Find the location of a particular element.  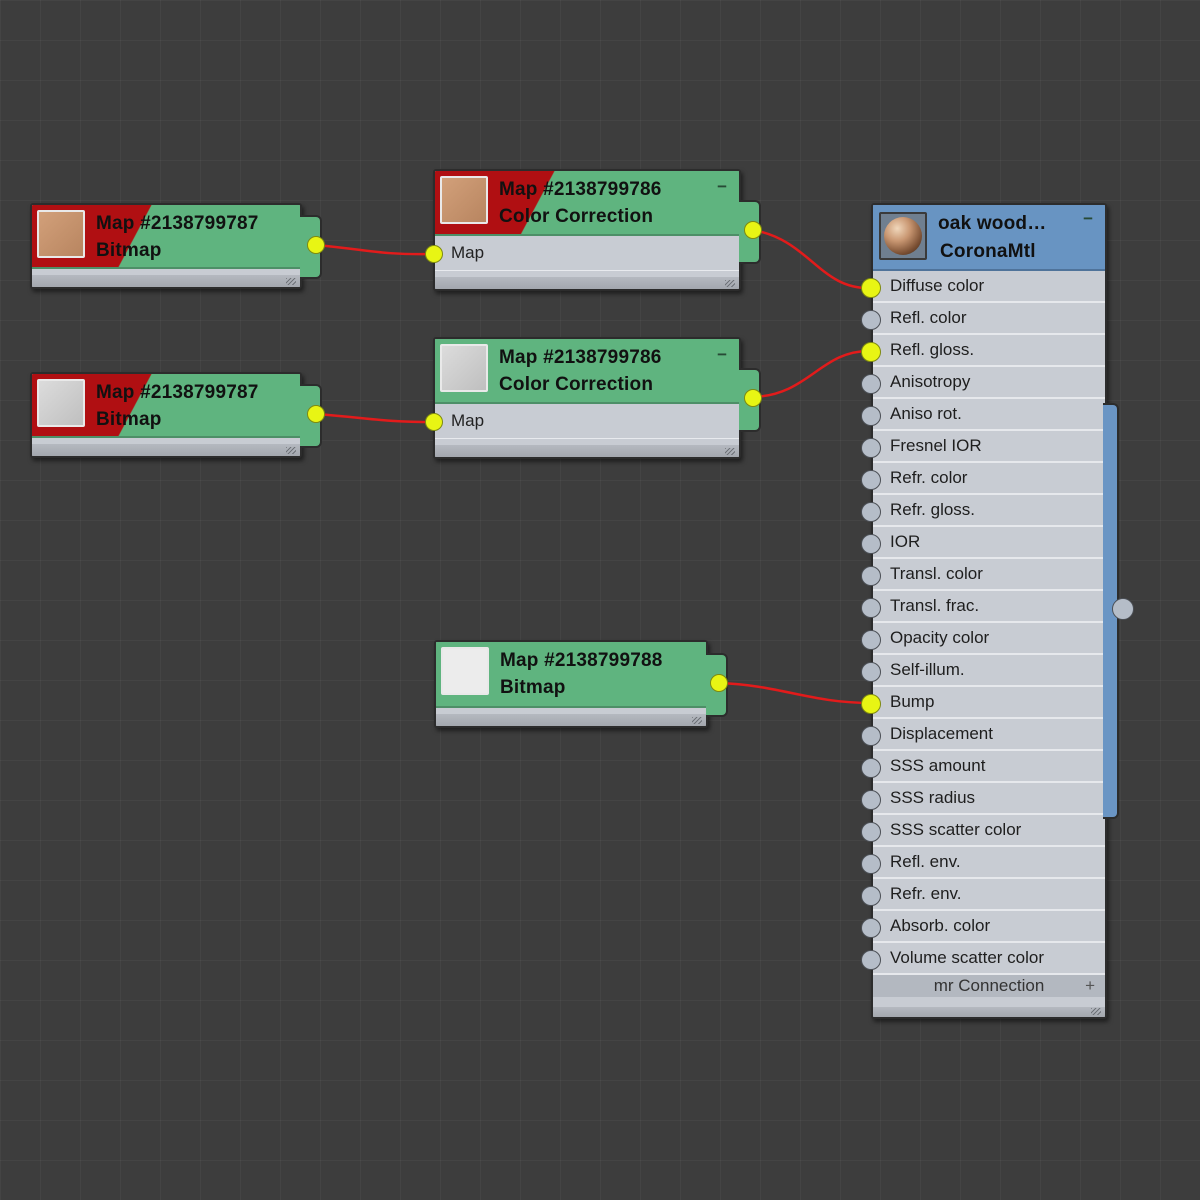

bitmap-node-c: Map #2138799788 Bitmap is located at coordinates (581, 684).